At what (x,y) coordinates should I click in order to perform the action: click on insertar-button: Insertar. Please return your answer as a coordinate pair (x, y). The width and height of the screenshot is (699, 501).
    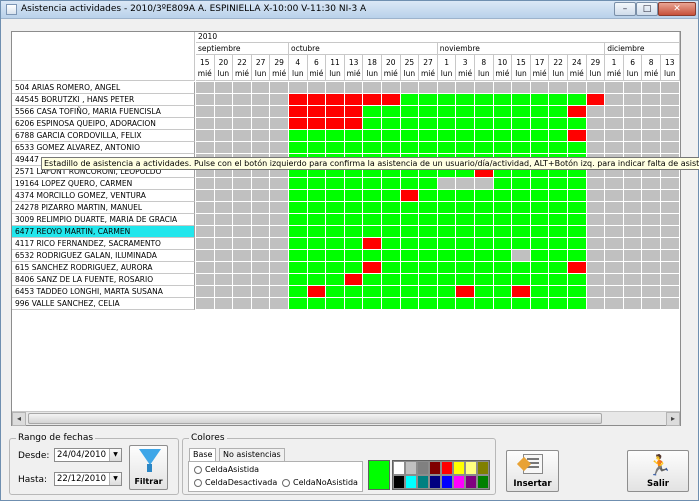
    Looking at the image, I should click on (532, 471).